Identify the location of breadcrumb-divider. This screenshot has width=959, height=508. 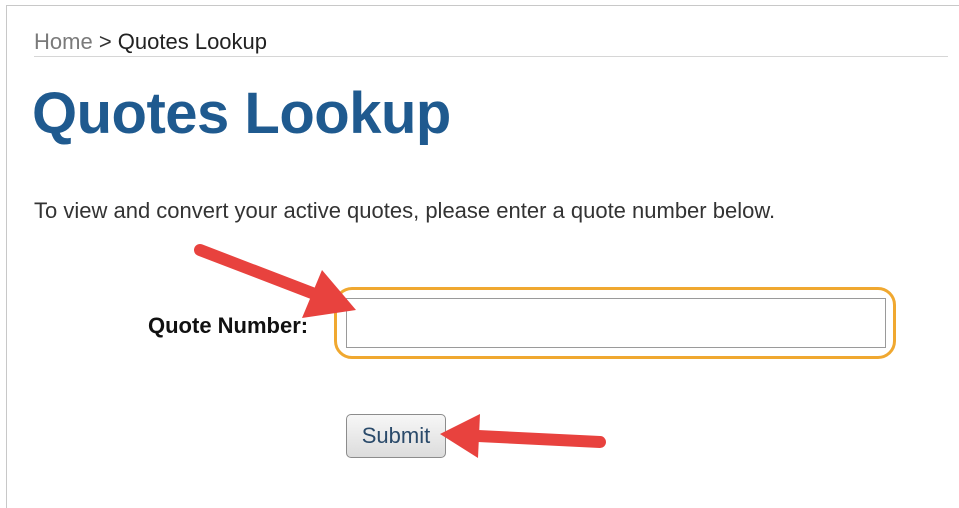
(491, 56).